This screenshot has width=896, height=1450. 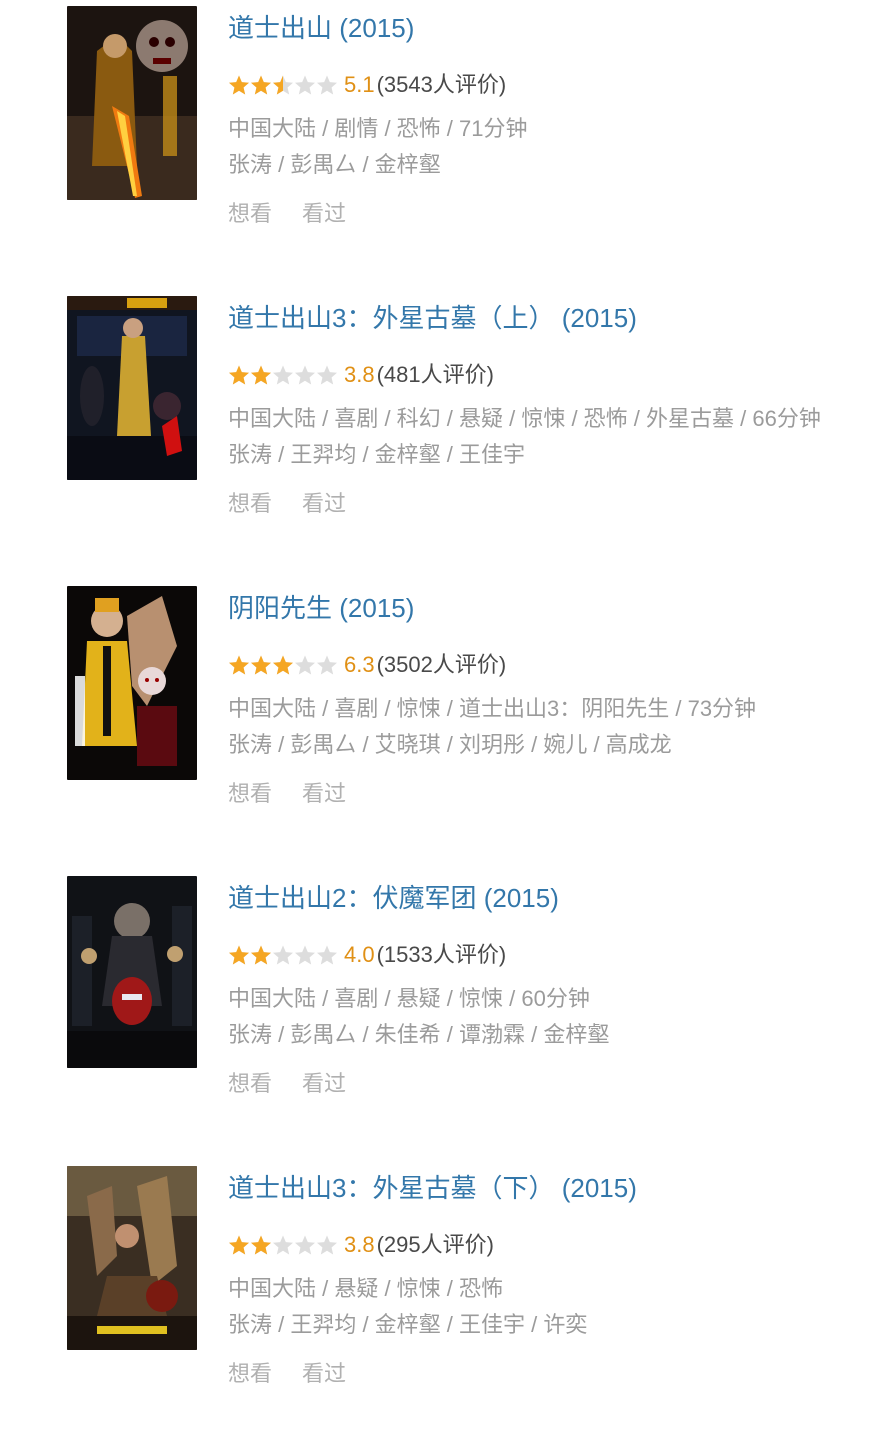 I want to click on movie-meta: 中国大陆 / 悬疑 / 惊悚 / 恐怖, so click(x=366, y=1288).